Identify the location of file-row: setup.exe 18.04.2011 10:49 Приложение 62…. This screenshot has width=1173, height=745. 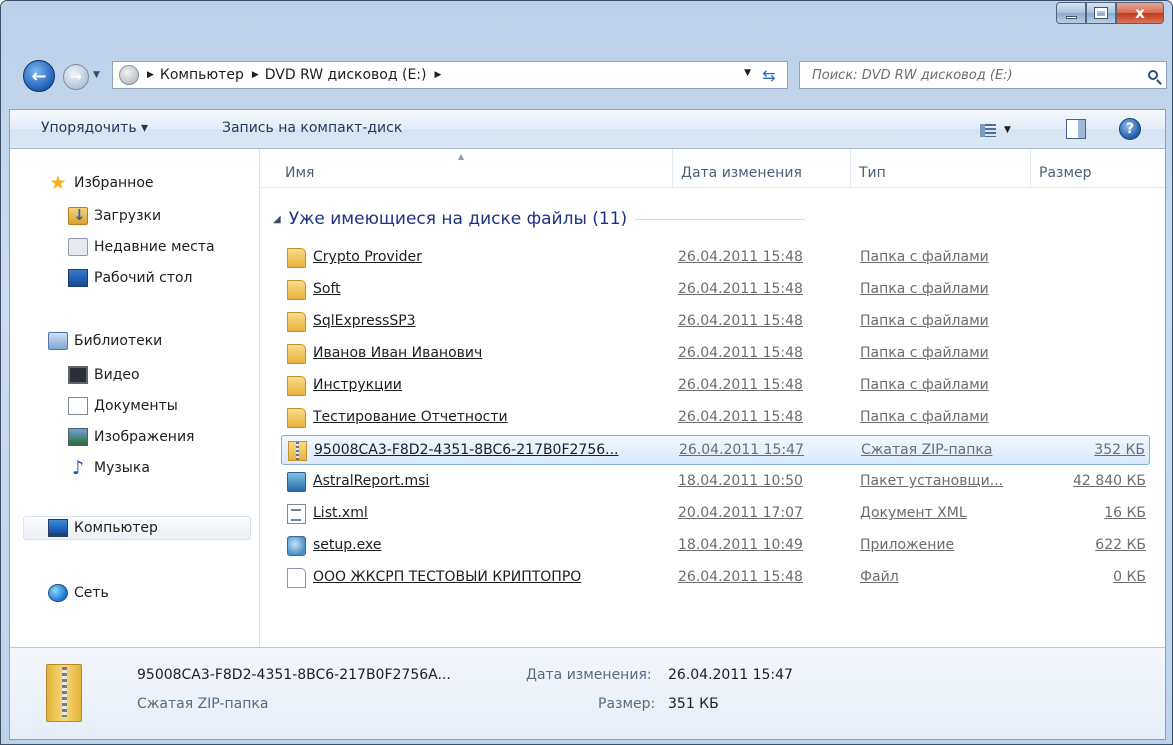
(715, 546).